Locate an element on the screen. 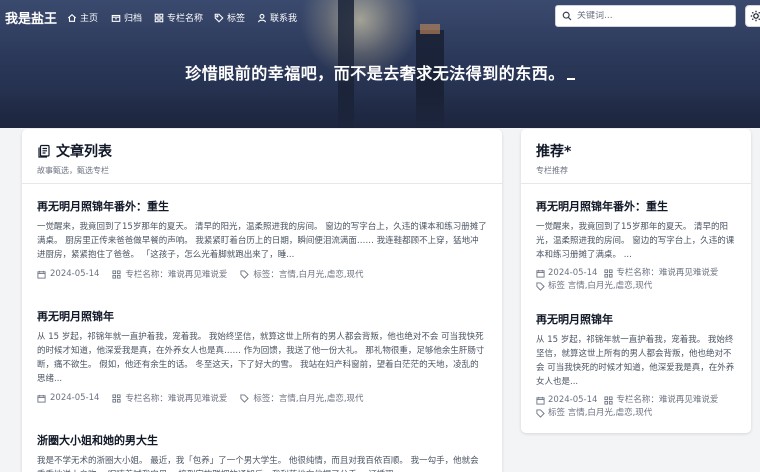 The width and height of the screenshot is (760, 472). nav-item-contact: 联系我 is located at coordinates (277, 17).